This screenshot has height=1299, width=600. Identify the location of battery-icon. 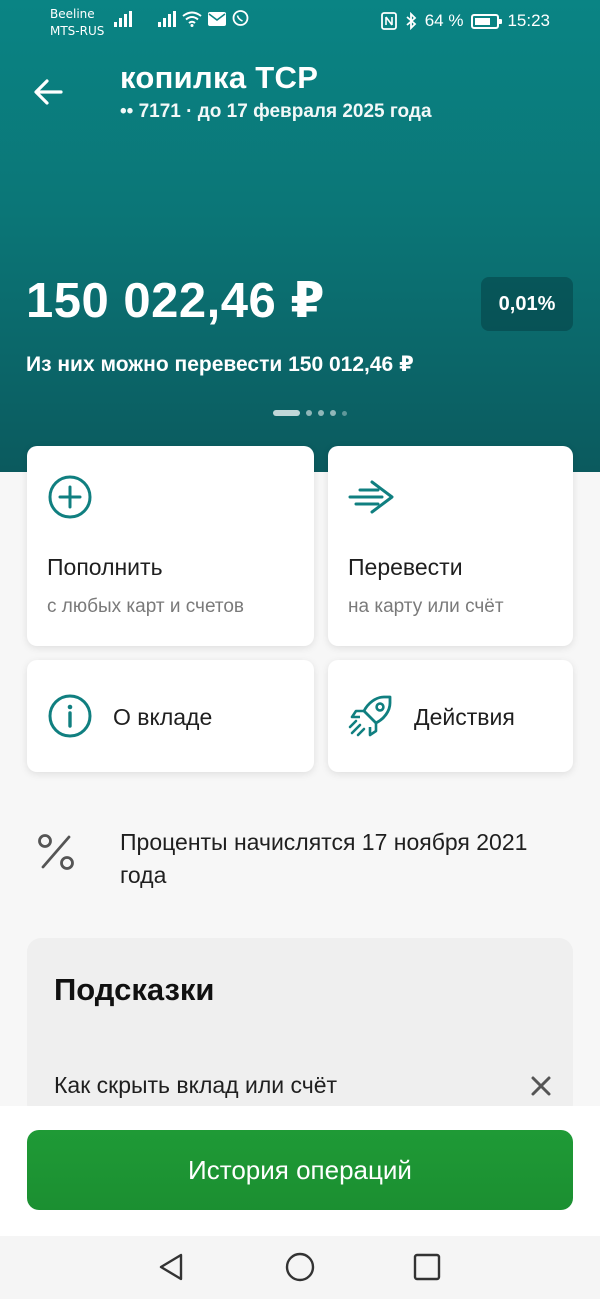
(487, 21).